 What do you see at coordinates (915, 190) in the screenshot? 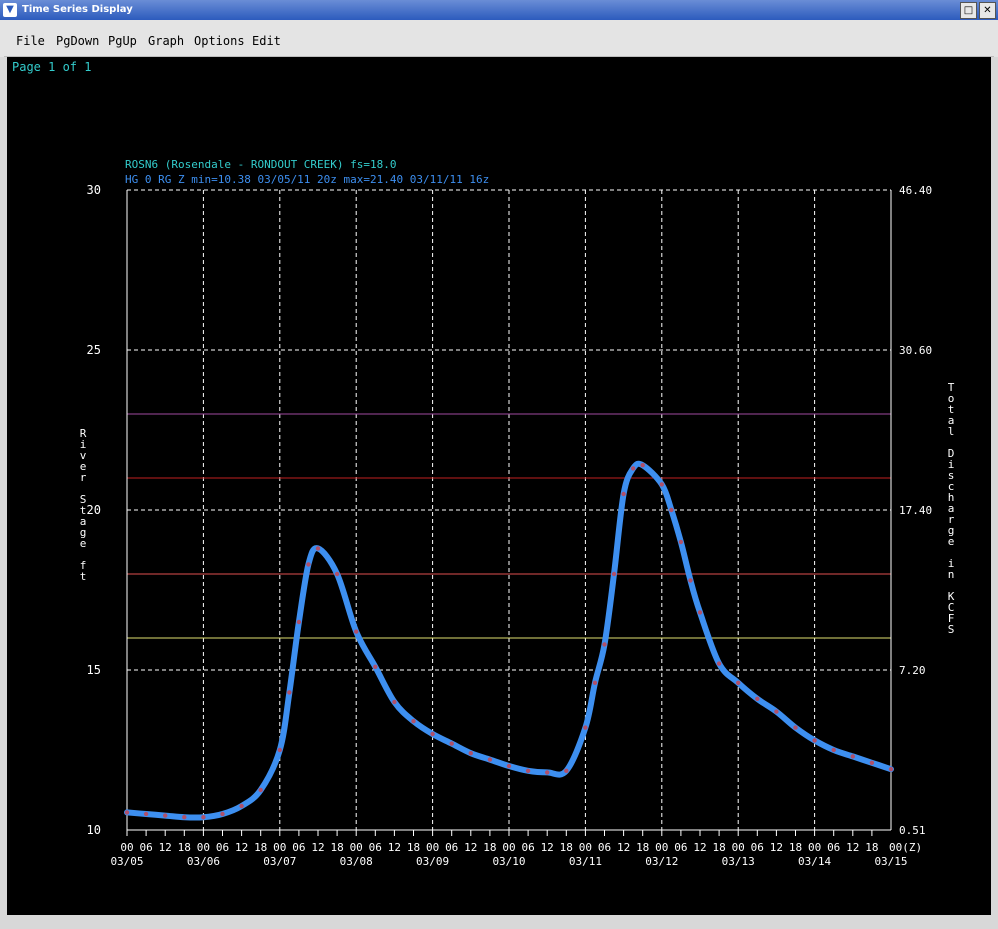
I see `y2-tick-label: 46.40` at bounding box center [915, 190].